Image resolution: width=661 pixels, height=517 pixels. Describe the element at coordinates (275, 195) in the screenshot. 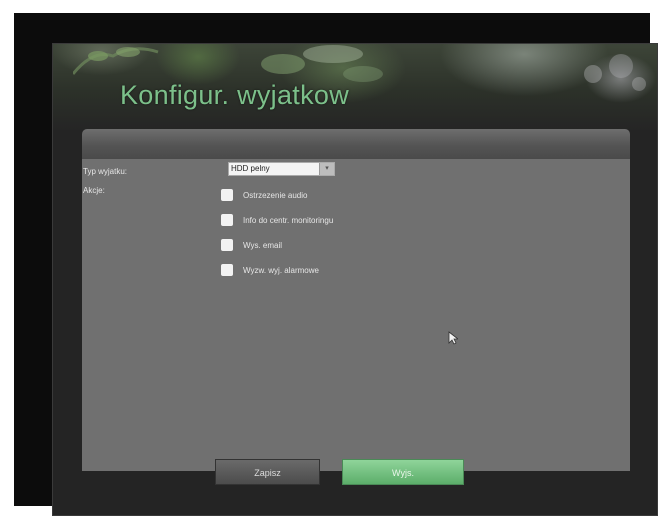

I see `audio-warning-label: Ostrzezenie audio` at that location.